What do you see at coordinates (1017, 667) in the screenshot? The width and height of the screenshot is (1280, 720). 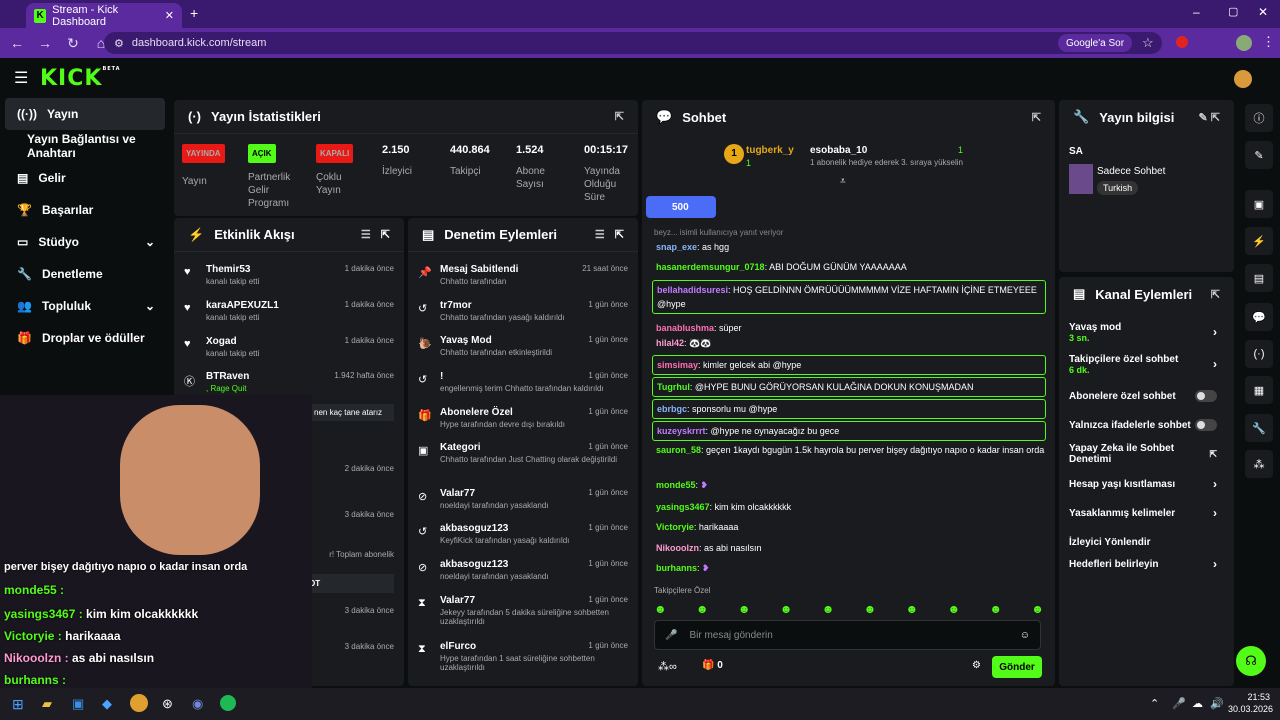 I see `send-button: Gönder` at bounding box center [1017, 667].